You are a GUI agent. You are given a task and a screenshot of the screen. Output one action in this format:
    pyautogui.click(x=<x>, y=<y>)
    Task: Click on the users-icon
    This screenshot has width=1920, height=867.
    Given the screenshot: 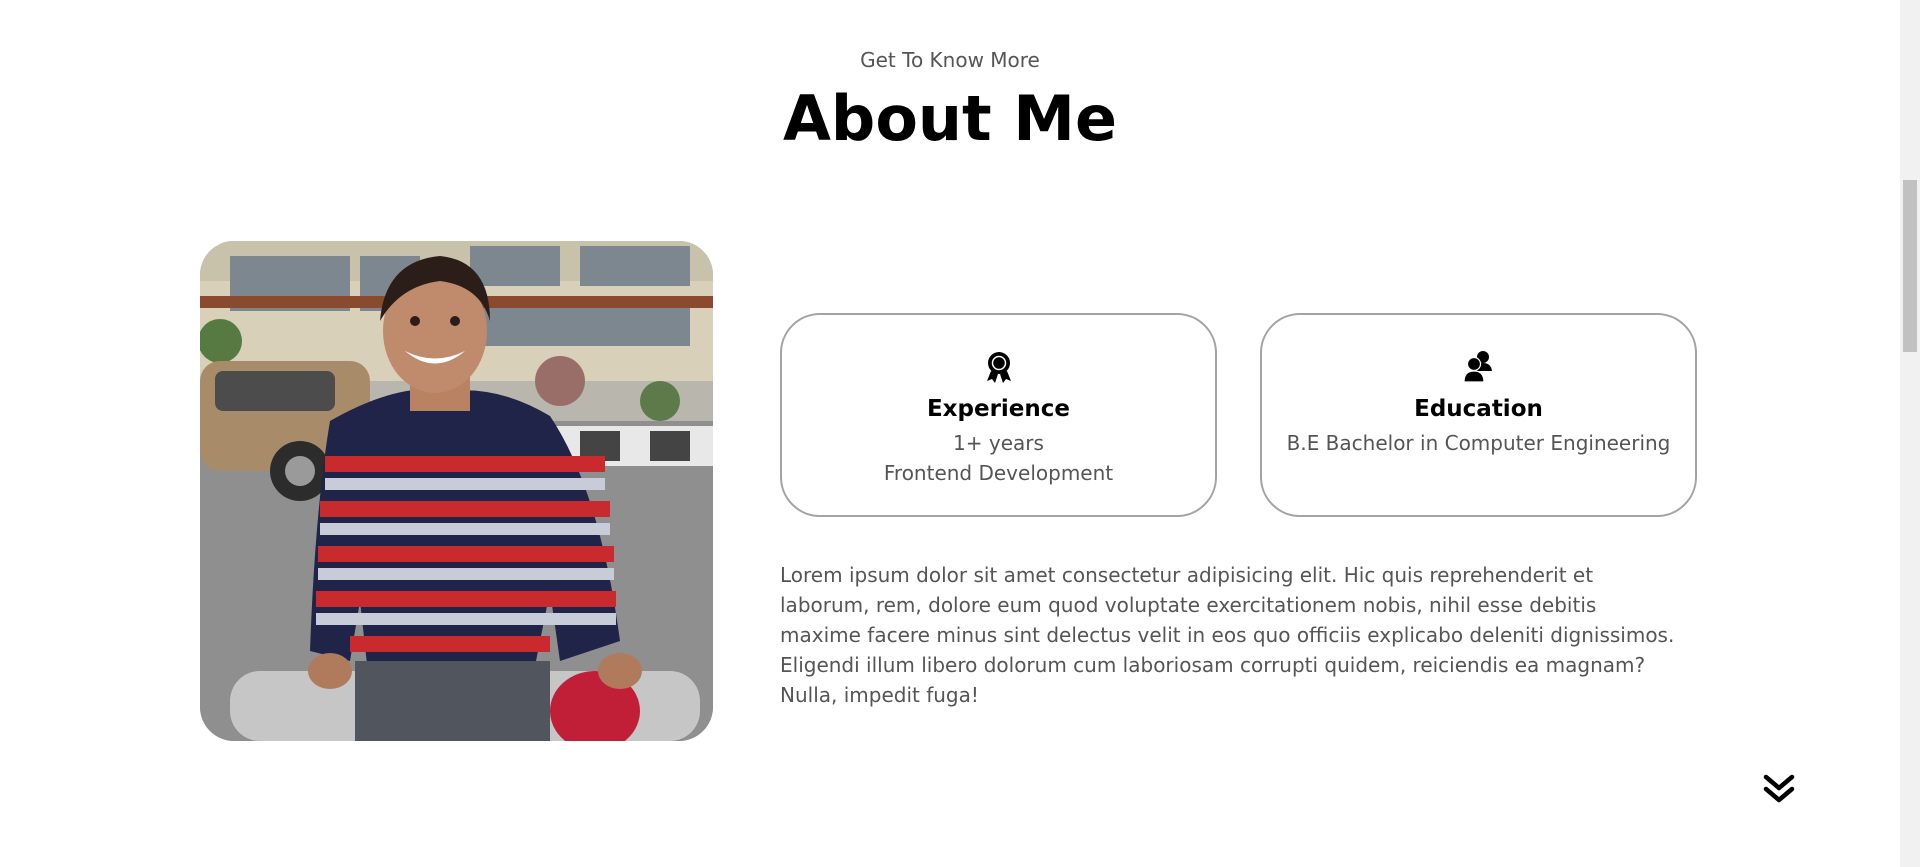 What is the action you would take?
    pyautogui.click(x=1479, y=366)
    